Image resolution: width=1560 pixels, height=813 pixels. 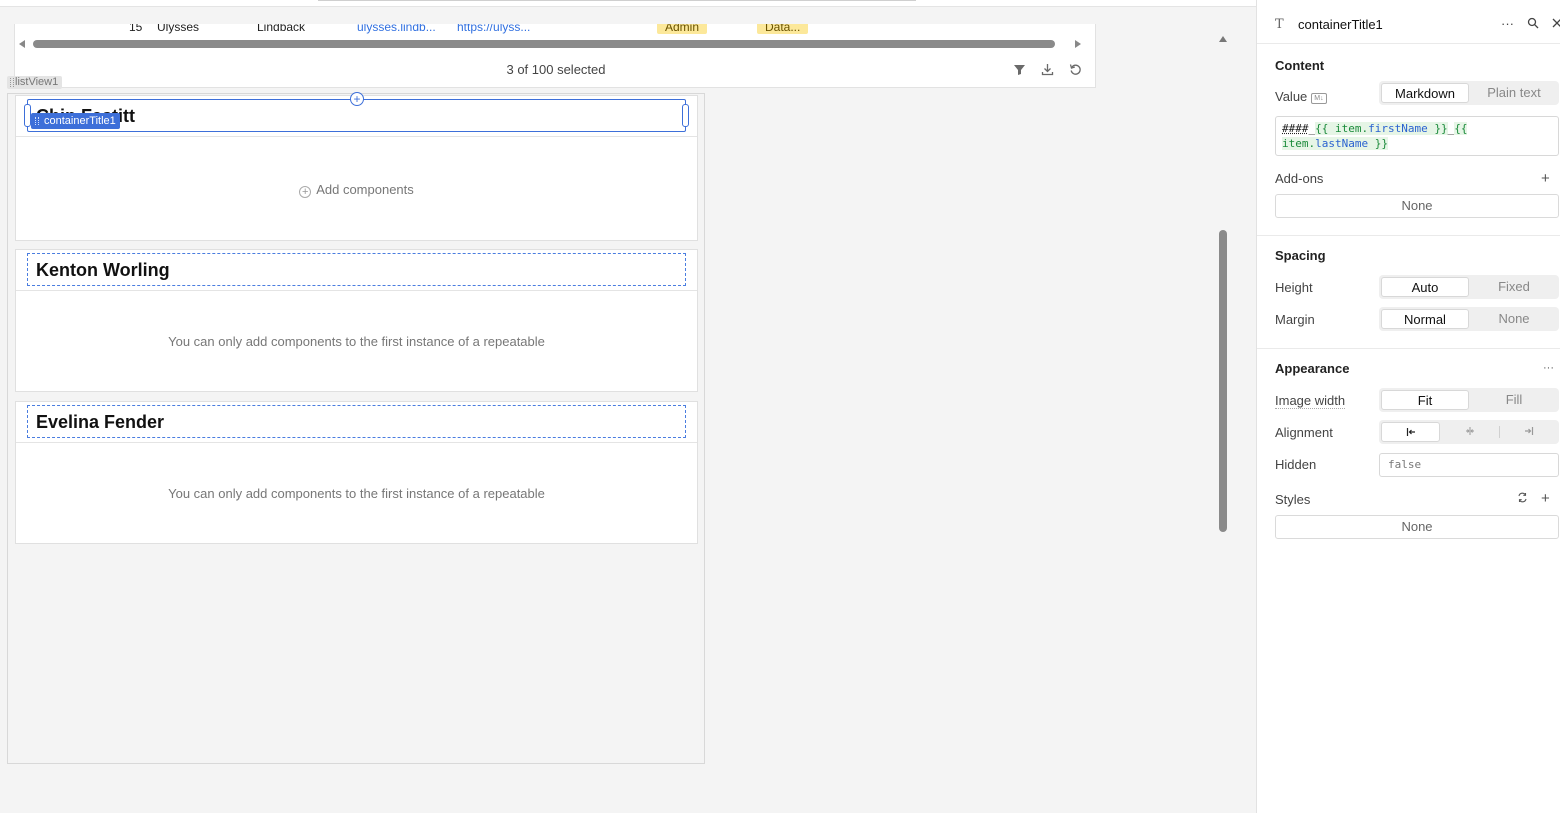 I want to click on hidden-input: false, so click(x=1469, y=465).